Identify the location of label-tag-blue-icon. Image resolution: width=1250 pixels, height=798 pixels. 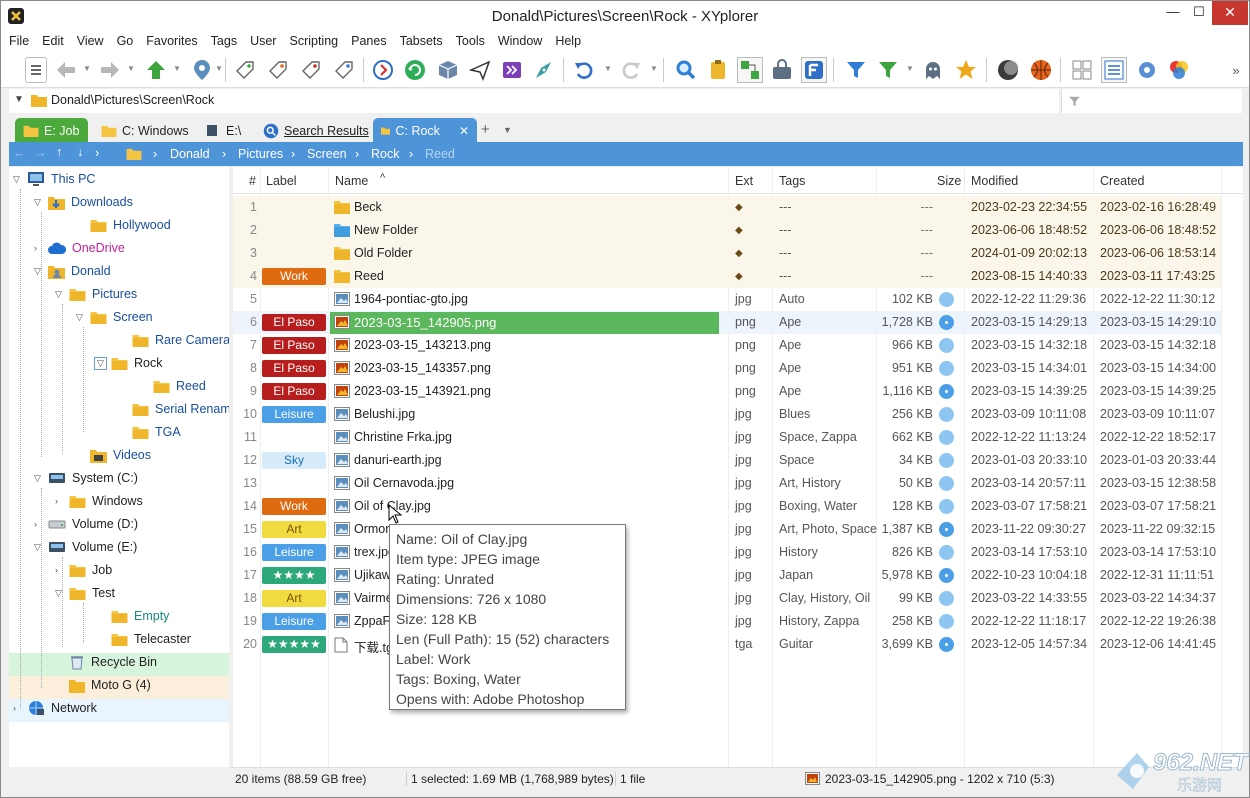
(344, 70).